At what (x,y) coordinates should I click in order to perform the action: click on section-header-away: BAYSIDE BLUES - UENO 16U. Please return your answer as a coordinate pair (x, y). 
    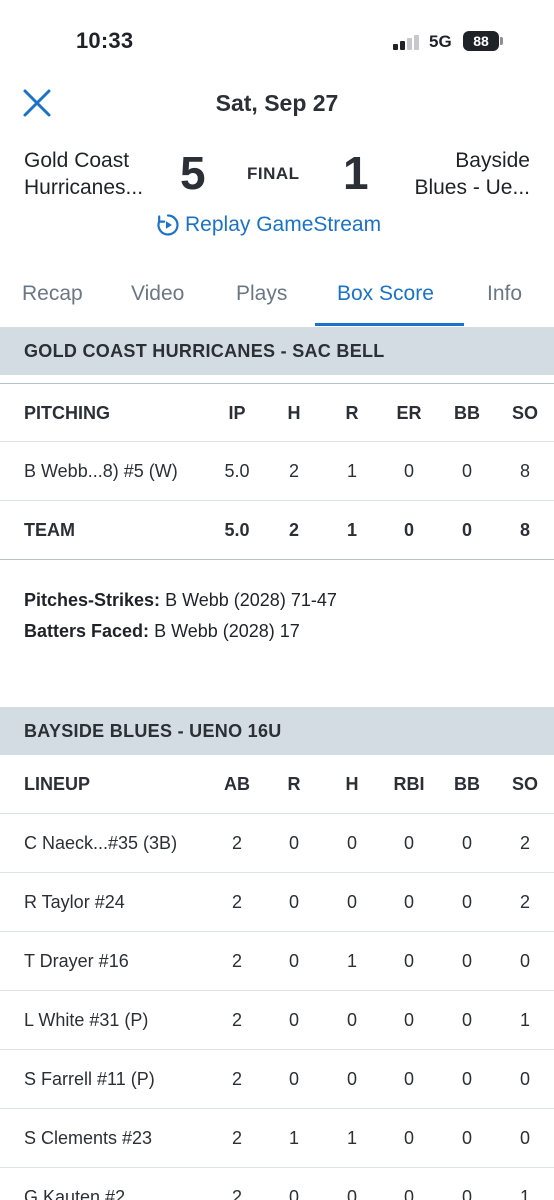
    Looking at the image, I should click on (277, 731).